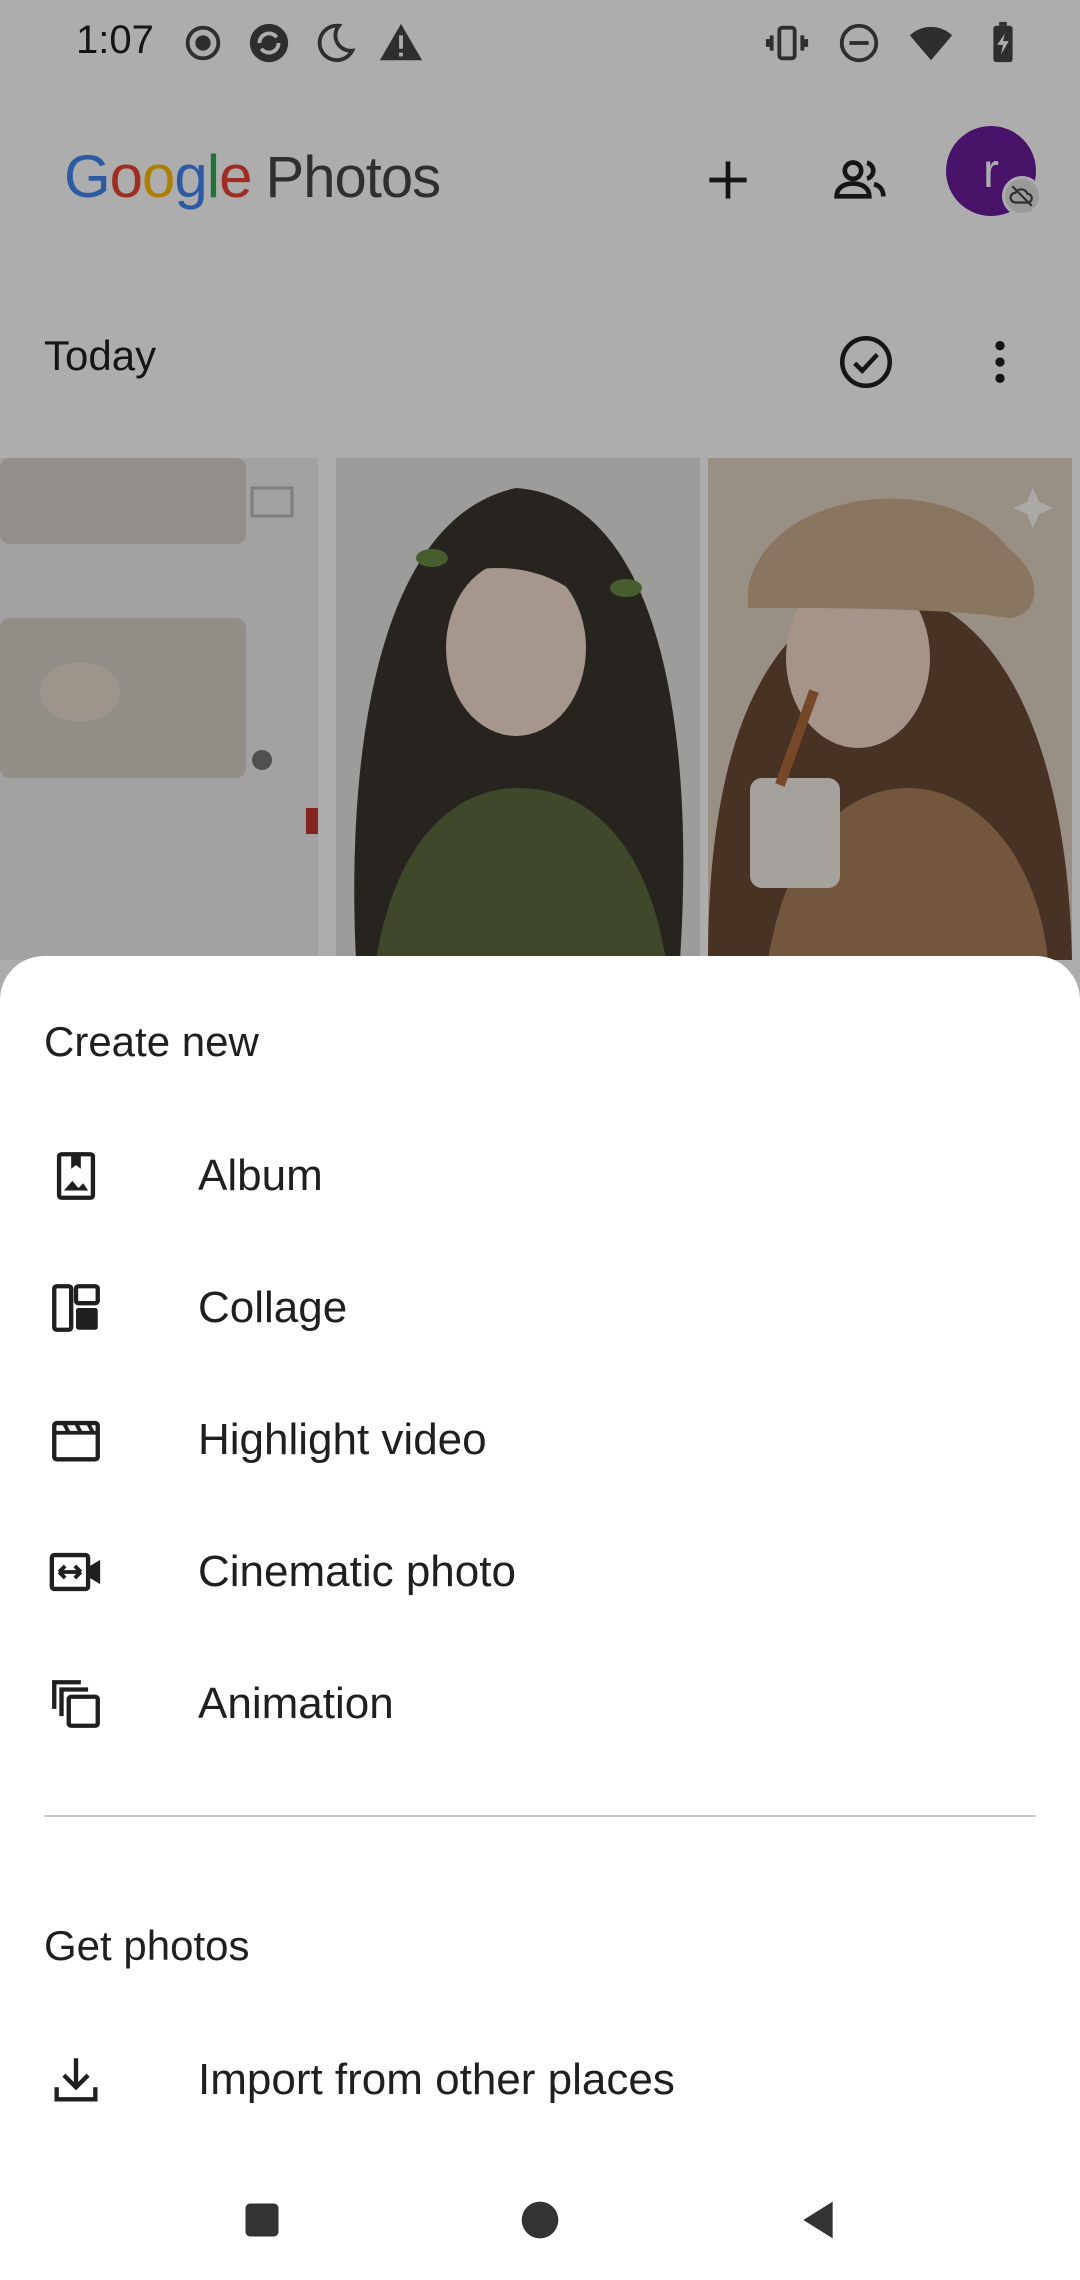 The image size is (1080, 2280). What do you see at coordinates (76, 1440) in the screenshot?
I see `highlight-video-icon` at bounding box center [76, 1440].